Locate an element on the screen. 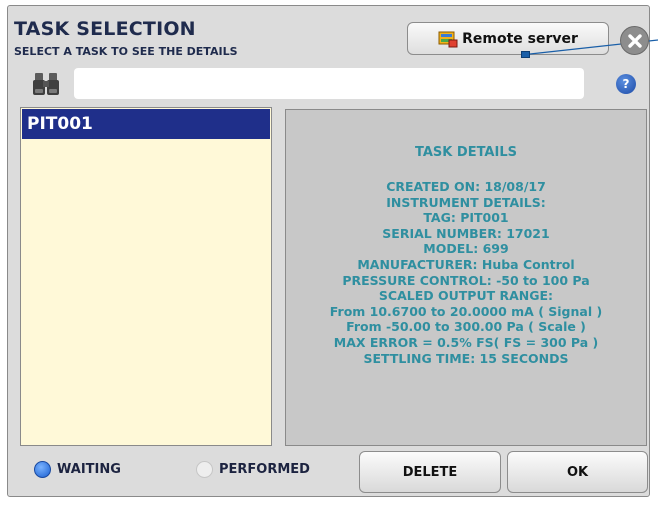 This screenshot has height=507, width=658. help-icon: ? is located at coordinates (626, 84).